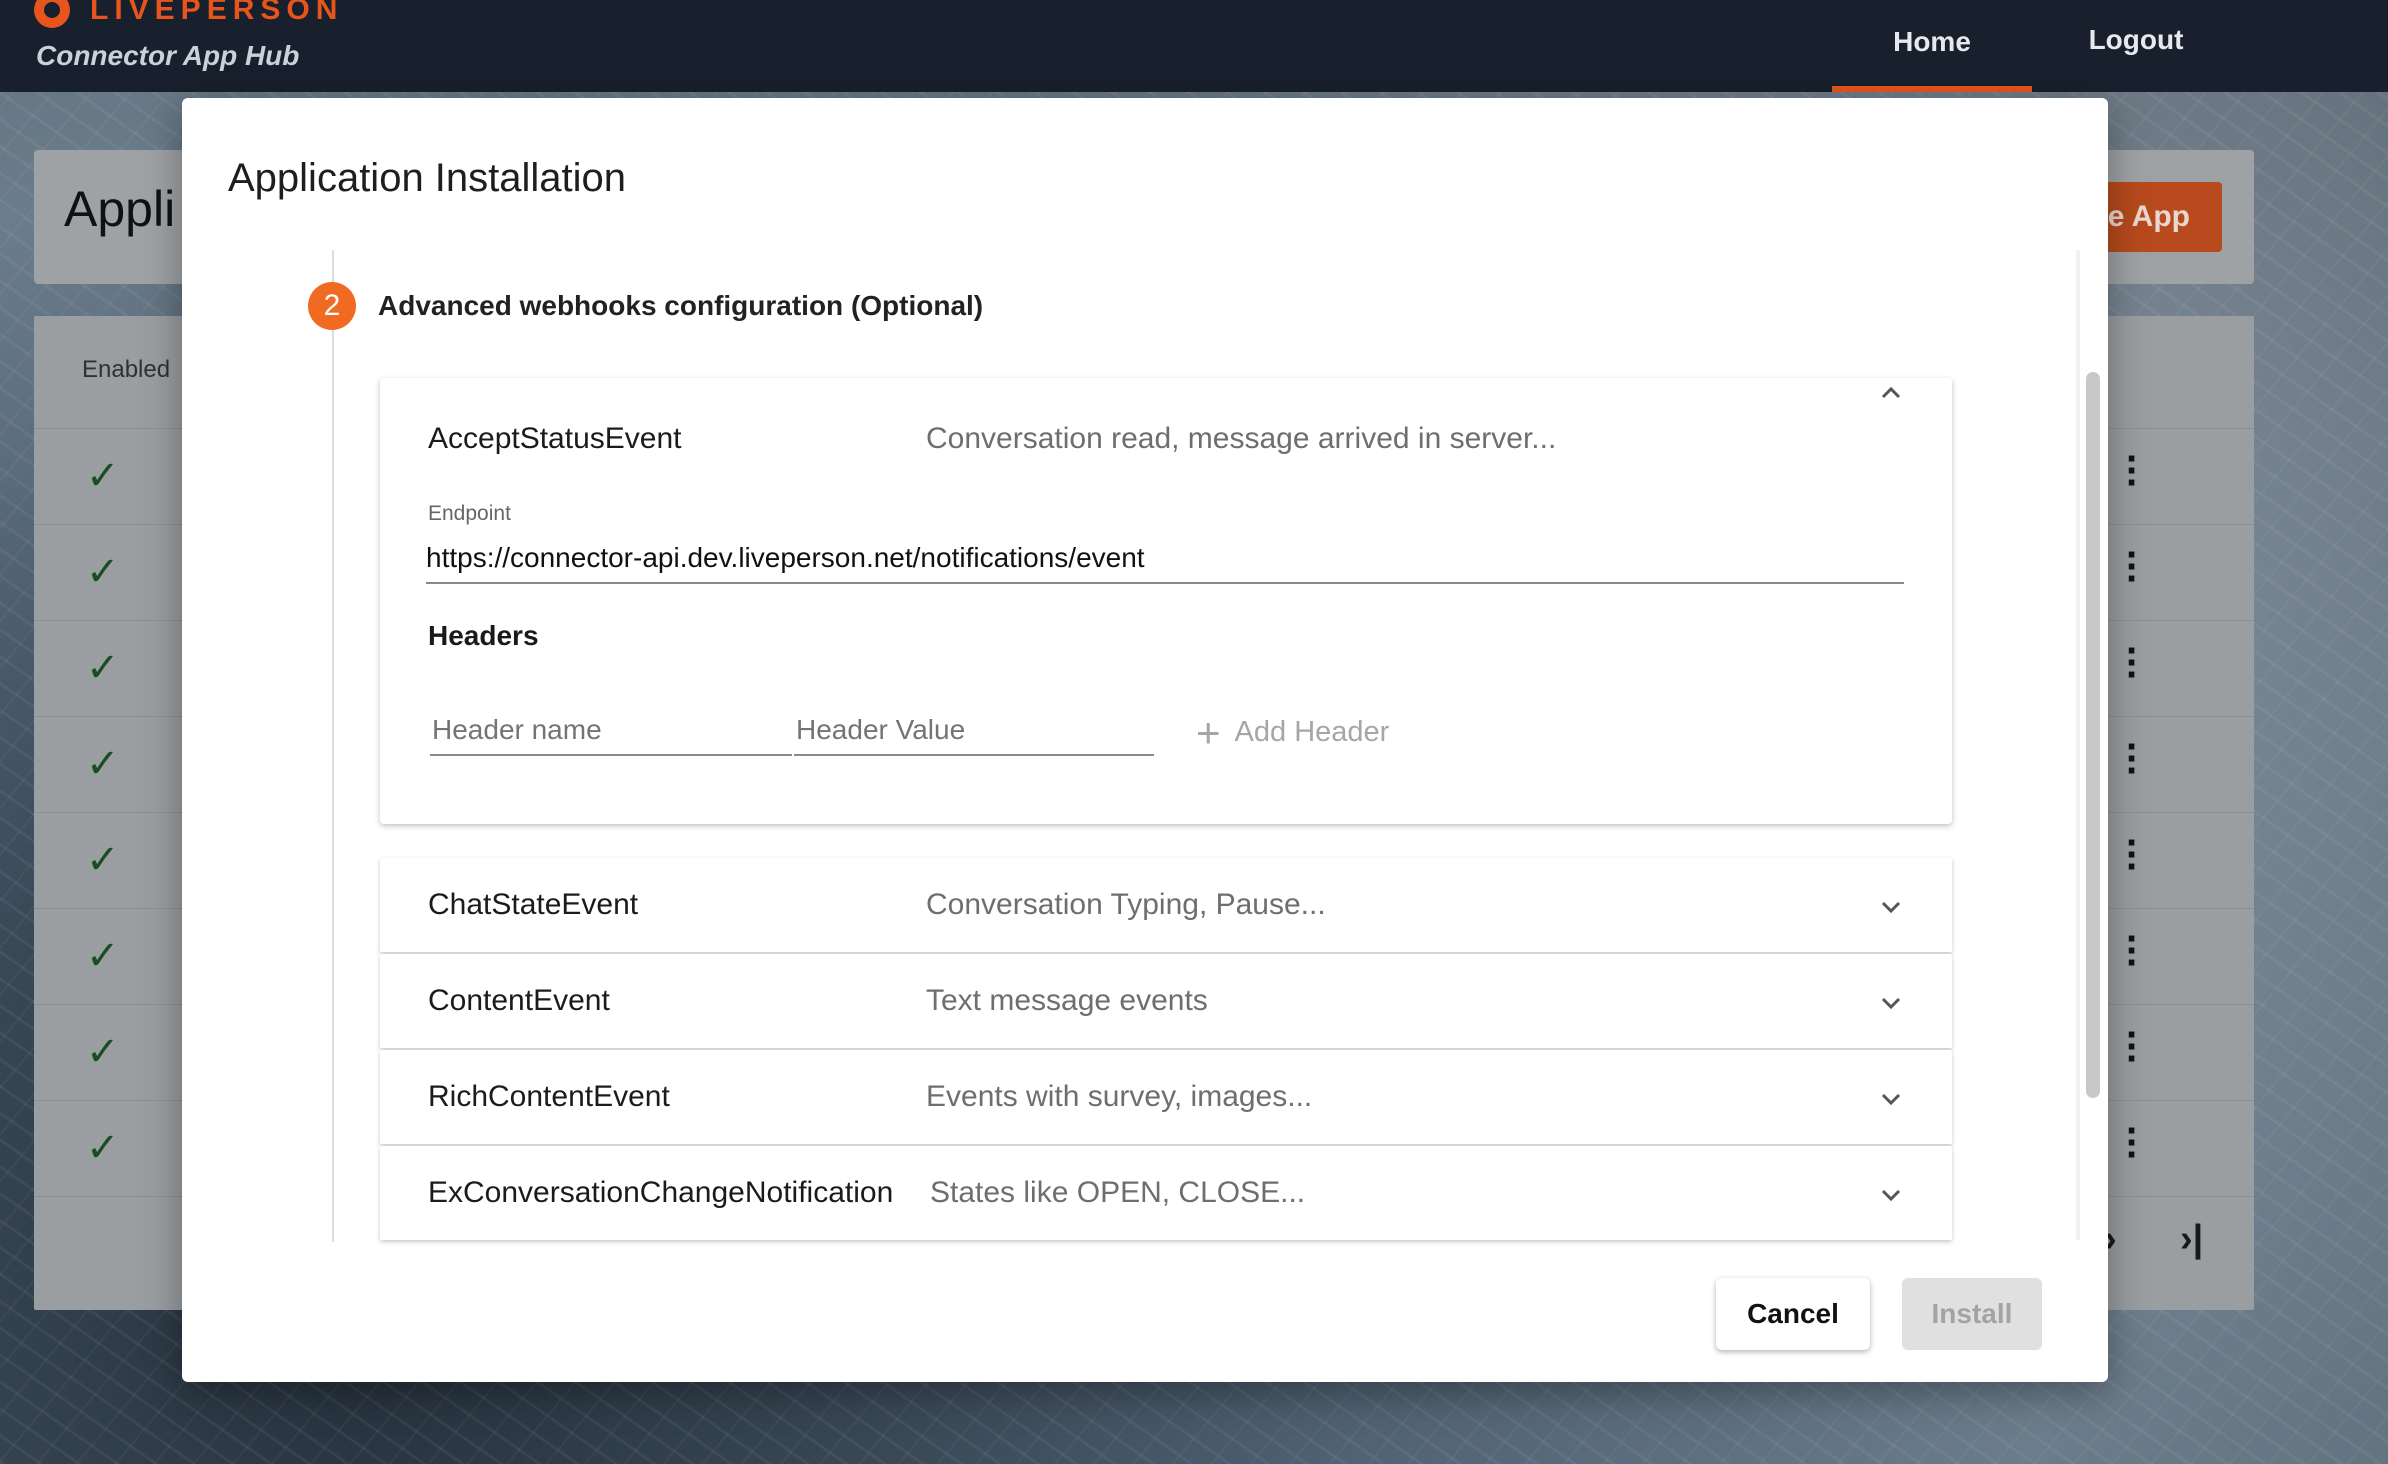 The image size is (2388, 1464). What do you see at coordinates (427, 178) in the screenshot?
I see `dialog-title: Application Installation` at bounding box center [427, 178].